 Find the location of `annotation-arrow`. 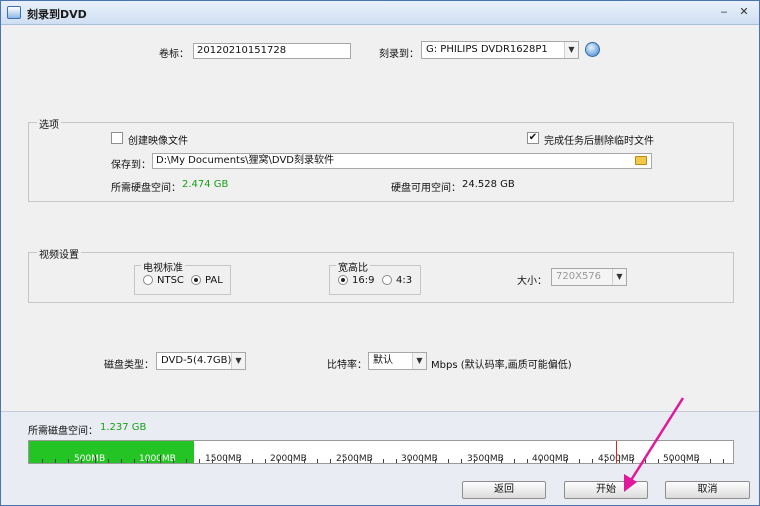

annotation-arrow is located at coordinates (654, 444).